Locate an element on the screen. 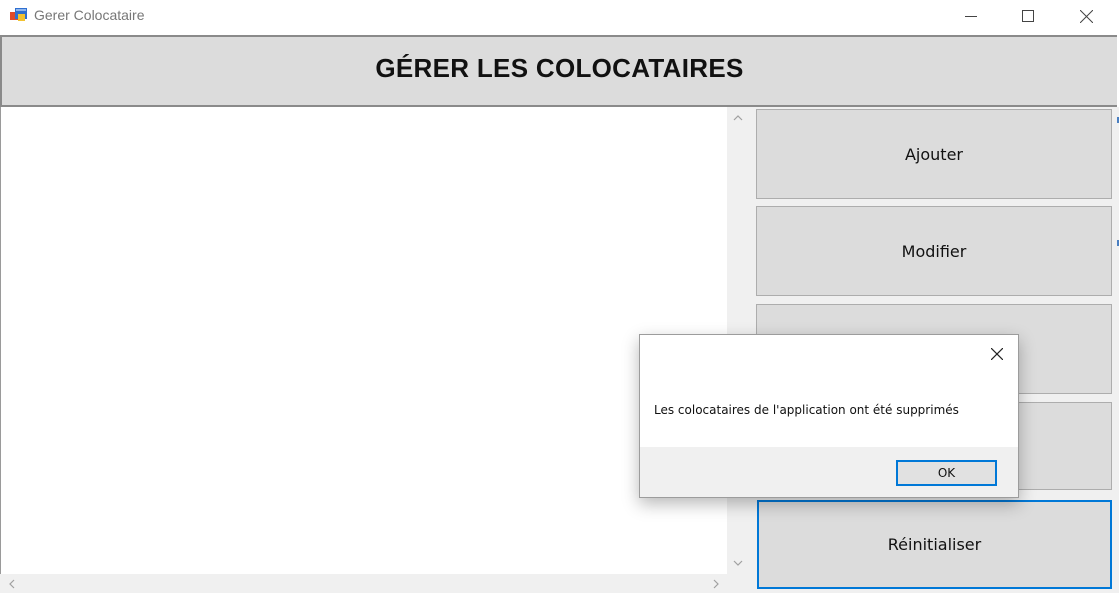  chevron-up-icon is located at coordinates (737, 118).